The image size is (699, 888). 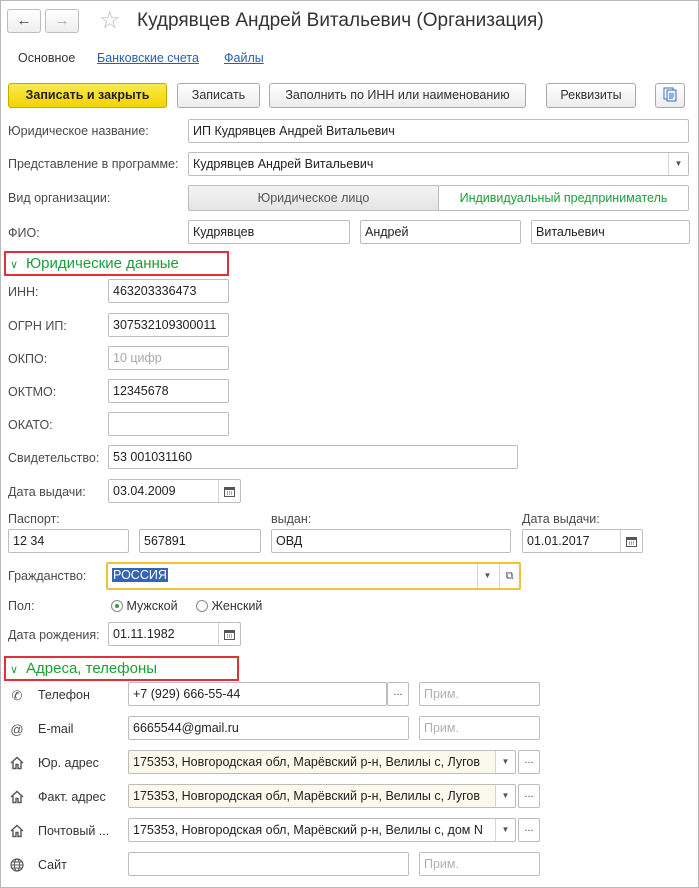 What do you see at coordinates (46, 58) in the screenshot?
I see `tab-main: Основное` at bounding box center [46, 58].